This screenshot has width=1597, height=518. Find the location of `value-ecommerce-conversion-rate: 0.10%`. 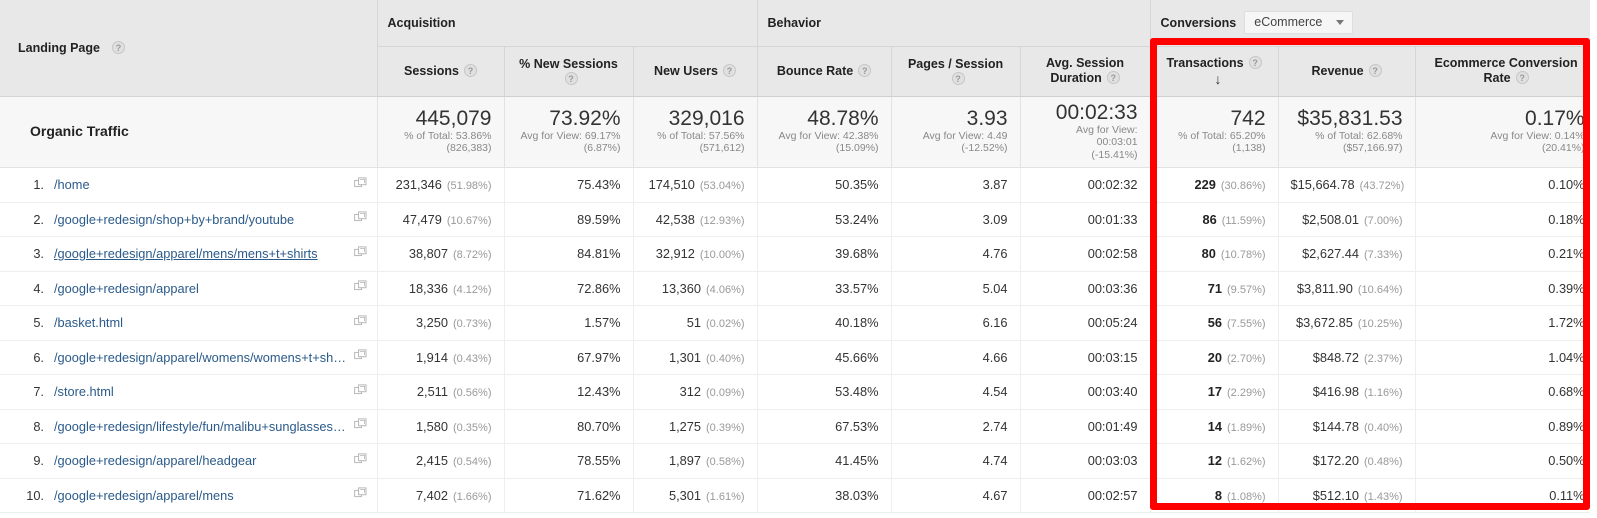

value-ecommerce-conversion-rate: 0.10% is located at coordinates (1566, 185).